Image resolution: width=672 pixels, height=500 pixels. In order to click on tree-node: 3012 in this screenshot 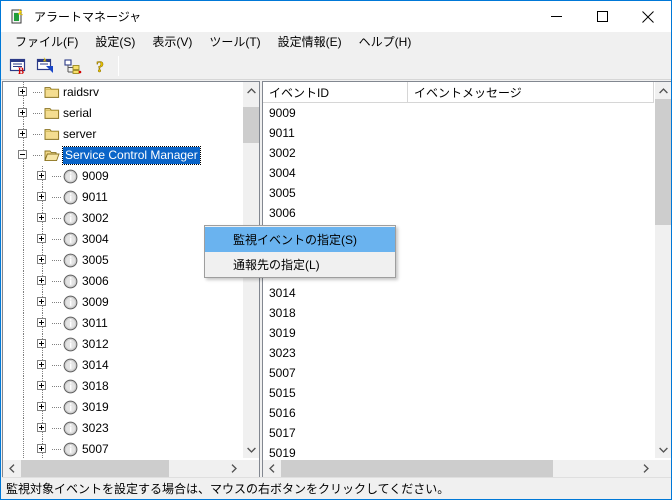, I will do `click(122, 344)`.